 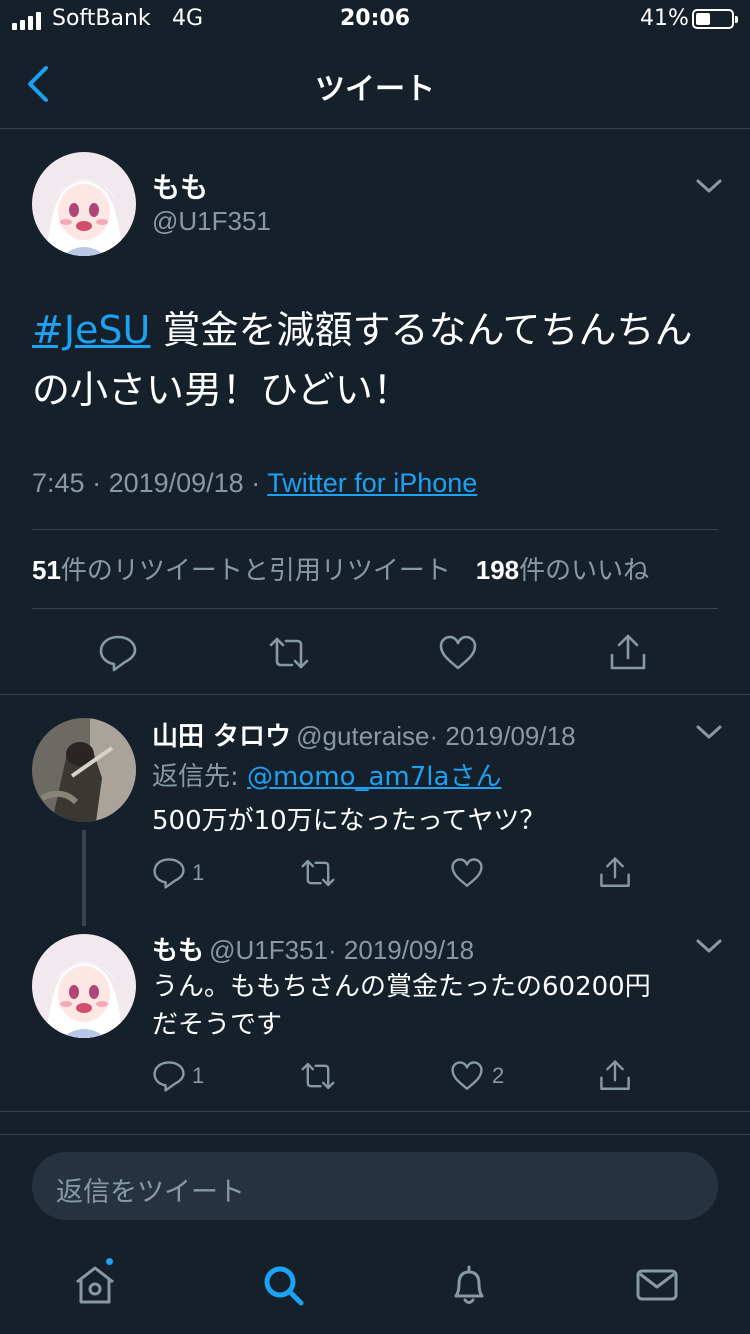 What do you see at coordinates (349, 821) in the screenshot?
I see `reply-text: 500万が10万になったってヤツ？` at bounding box center [349, 821].